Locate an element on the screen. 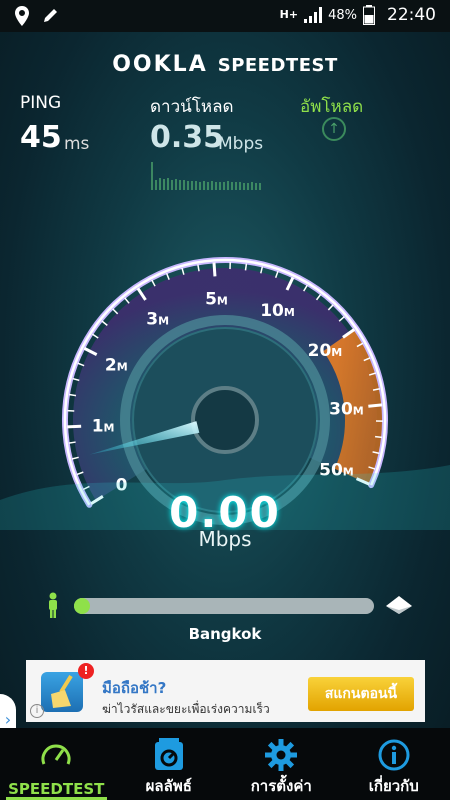 Image resolution: width=450 pixels, height=800 pixels. tab-settings-label: การตั้งค่า is located at coordinates (281, 786).